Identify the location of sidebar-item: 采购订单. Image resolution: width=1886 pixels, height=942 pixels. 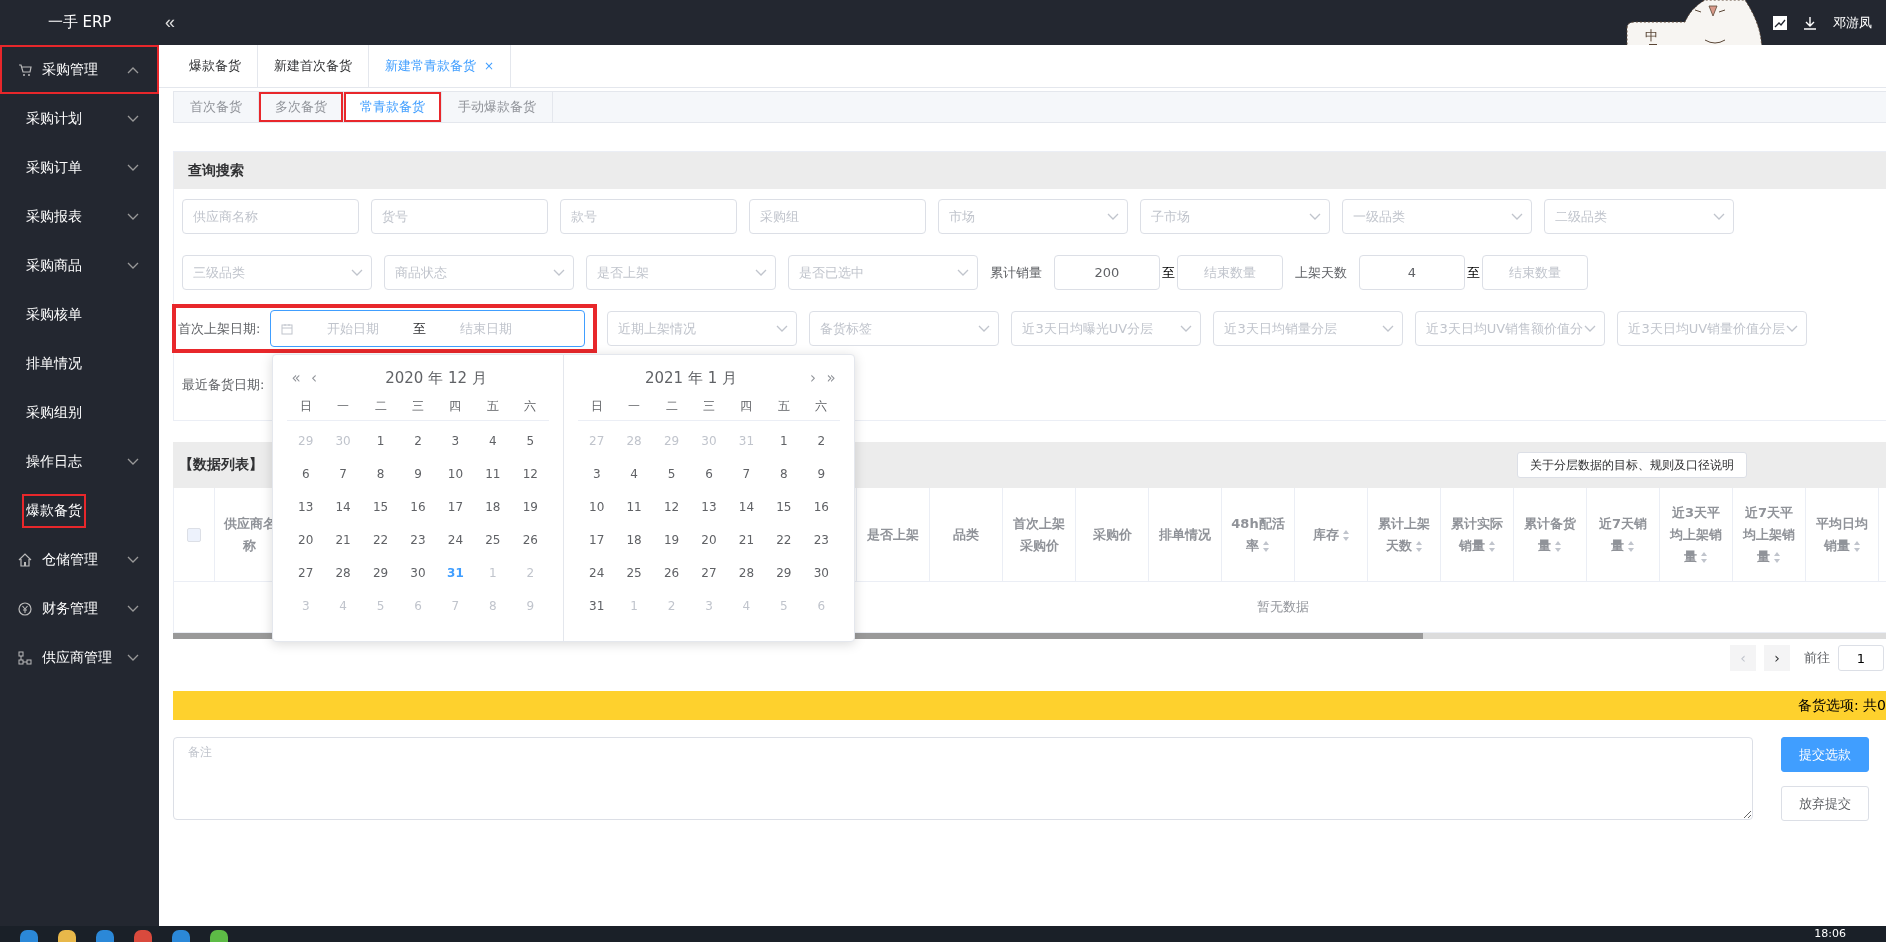
(79, 167).